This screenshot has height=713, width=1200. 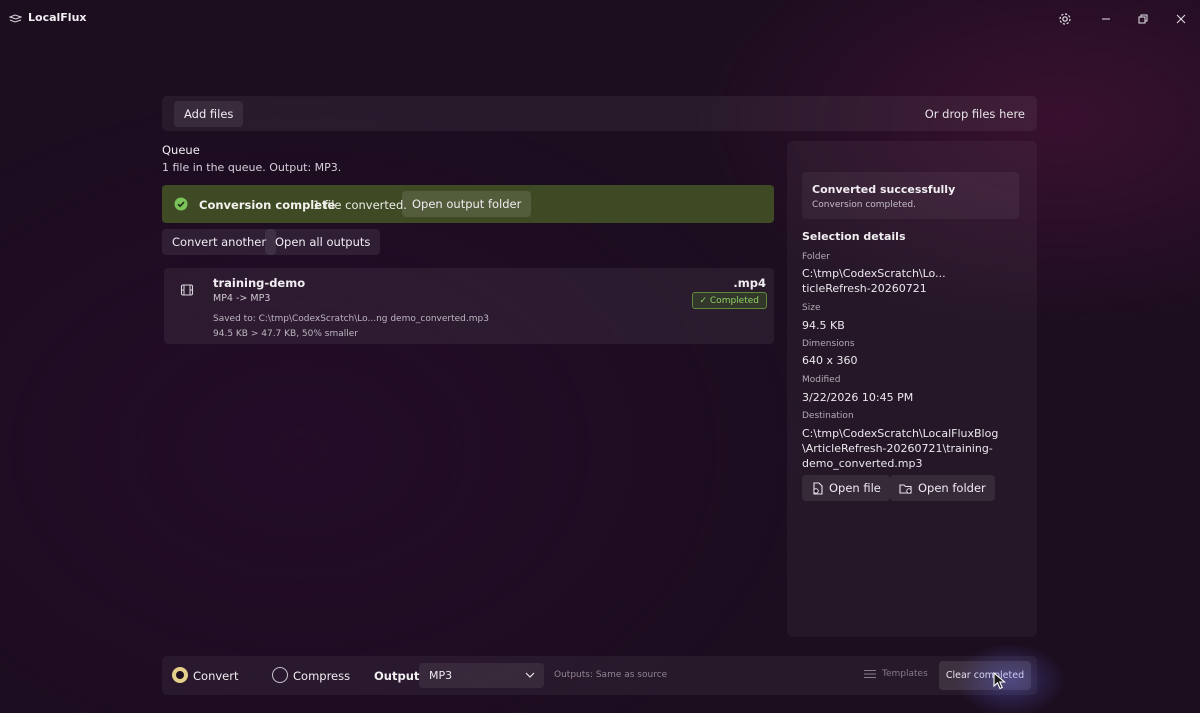 I want to click on drop-zone: Add files Or drop files here, so click(x=599, y=113).